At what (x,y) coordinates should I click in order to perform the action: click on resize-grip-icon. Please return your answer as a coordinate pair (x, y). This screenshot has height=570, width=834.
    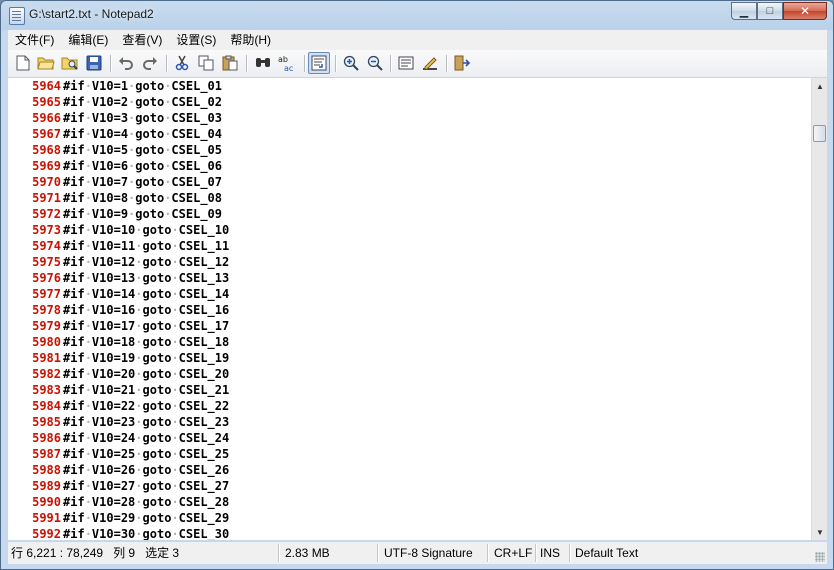
    Looking at the image, I should click on (820, 557).